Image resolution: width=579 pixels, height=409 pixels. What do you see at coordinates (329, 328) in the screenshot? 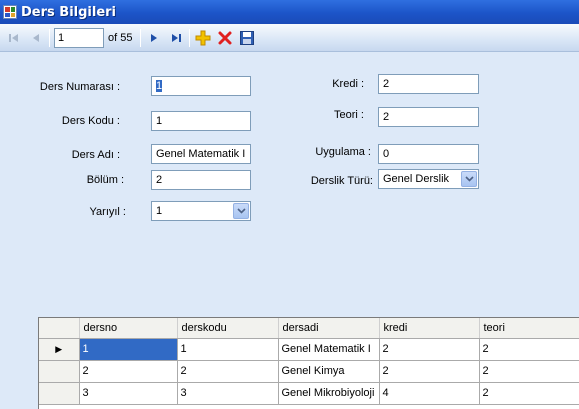
I see `column-header: dersadi` at bounding box center [329, 328].